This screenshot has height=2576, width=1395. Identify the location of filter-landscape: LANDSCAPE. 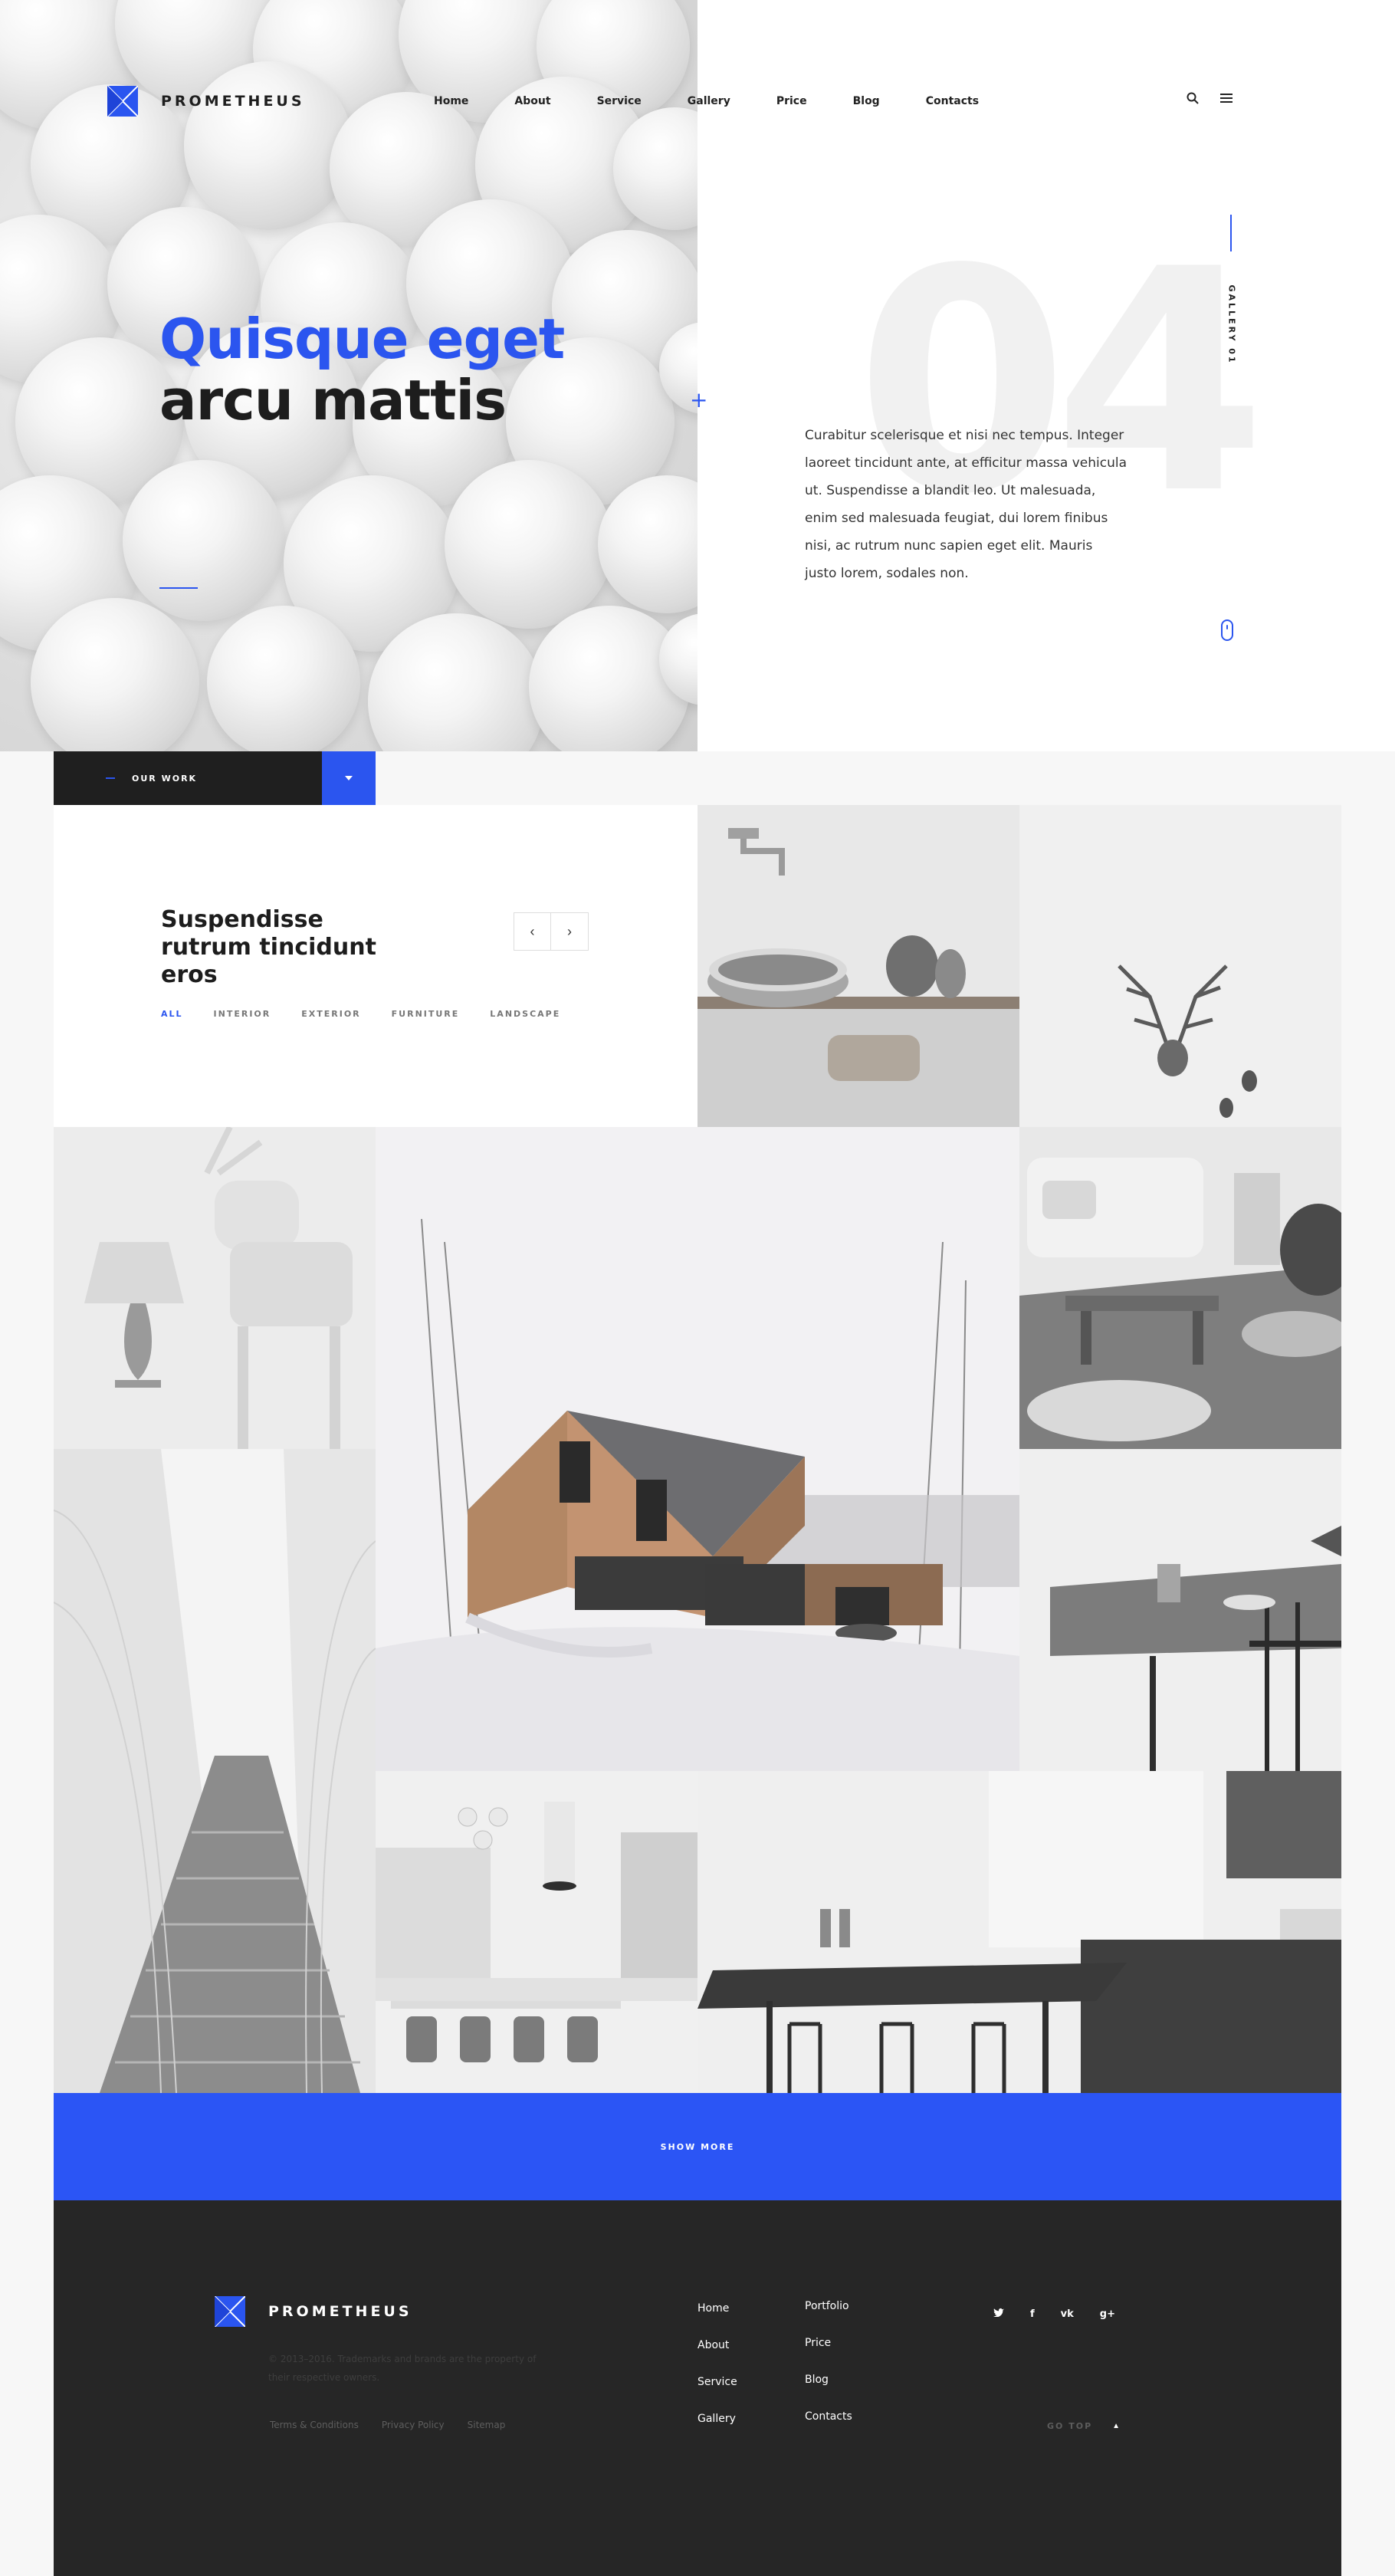
(525, 1014).